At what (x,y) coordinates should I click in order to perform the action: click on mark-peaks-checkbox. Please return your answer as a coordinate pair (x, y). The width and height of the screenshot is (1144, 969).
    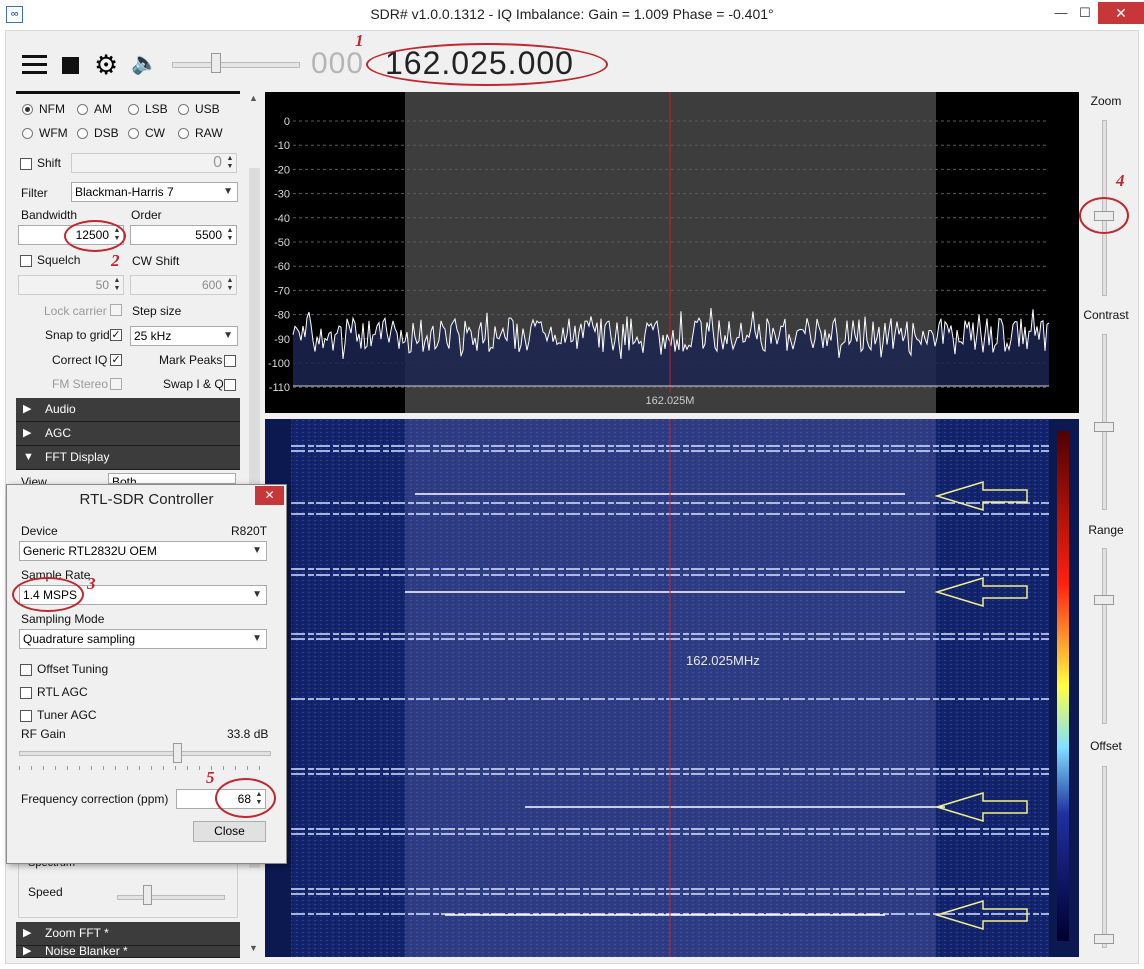
    Looking at the image, I should click on (230, 361).